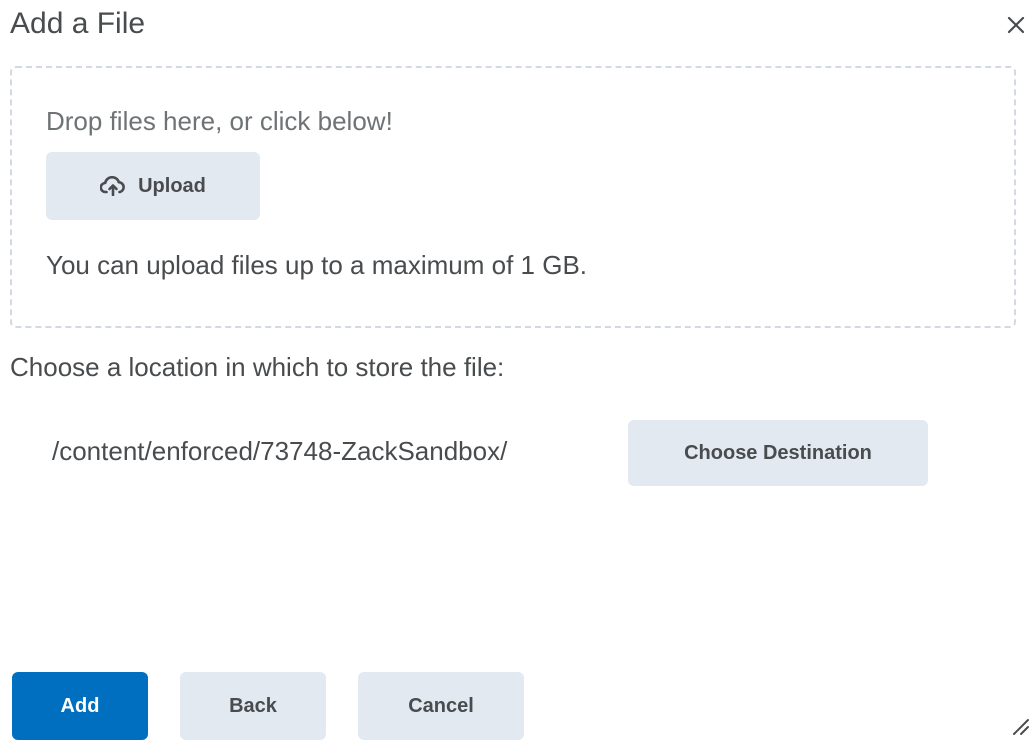  Describe the element at coordinates (219, 121) in the screenshot. I see `drop-hint: Drop files here, or click below!` at that location.